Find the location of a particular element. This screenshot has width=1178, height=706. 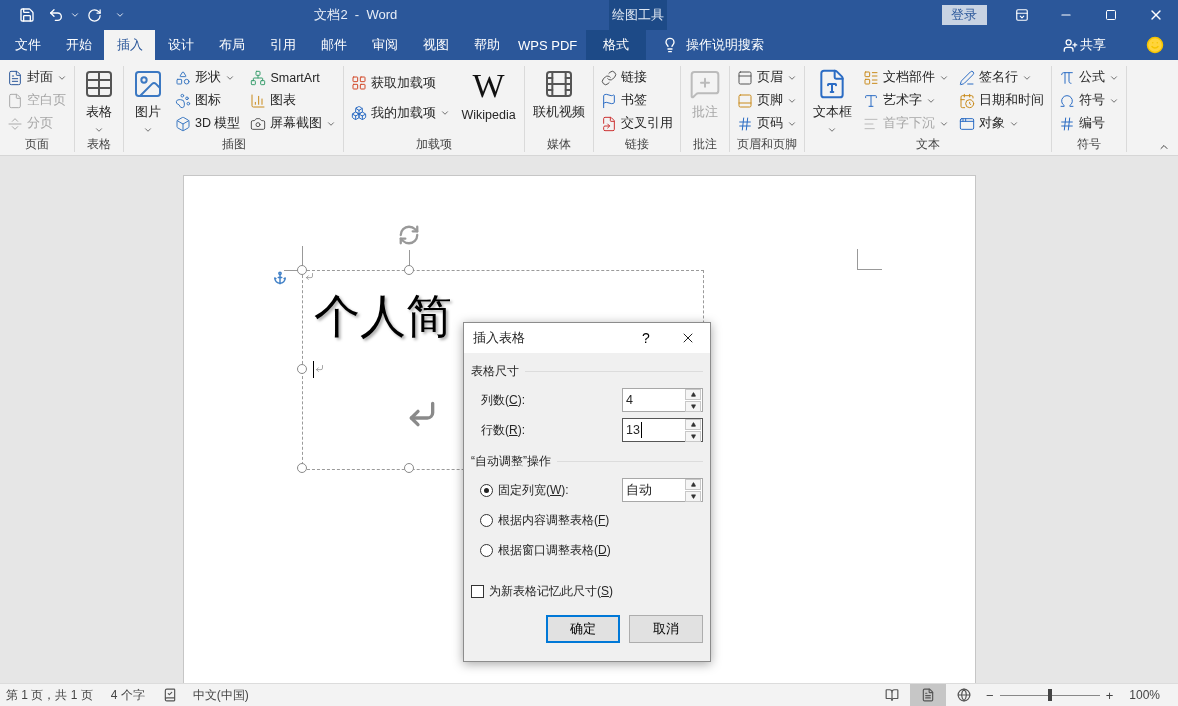

flag-icon is located at coordinates (608, 100).